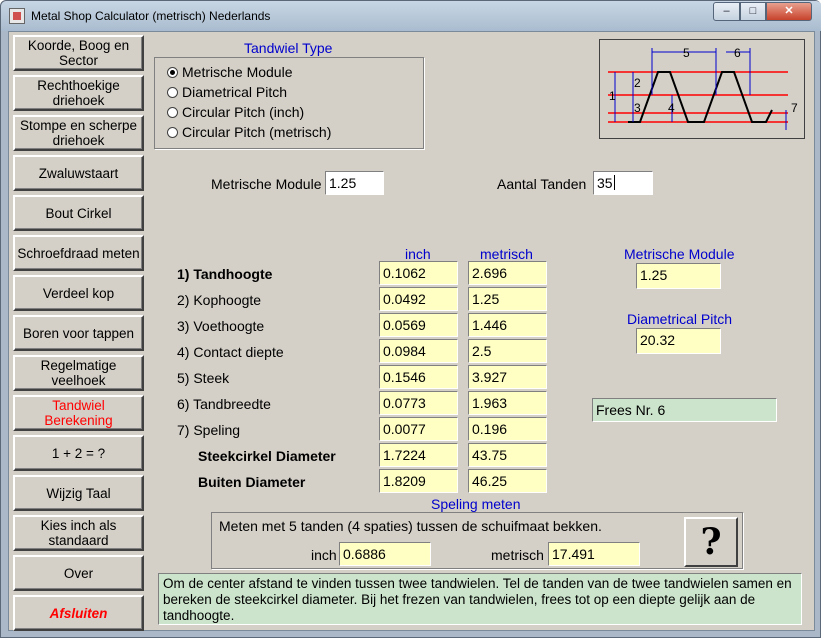 This screenshot has height=638, width=821. Describe the element at coordinates (324, 555) in the screenshot. I see `speling-inch-label: inch` at that location.